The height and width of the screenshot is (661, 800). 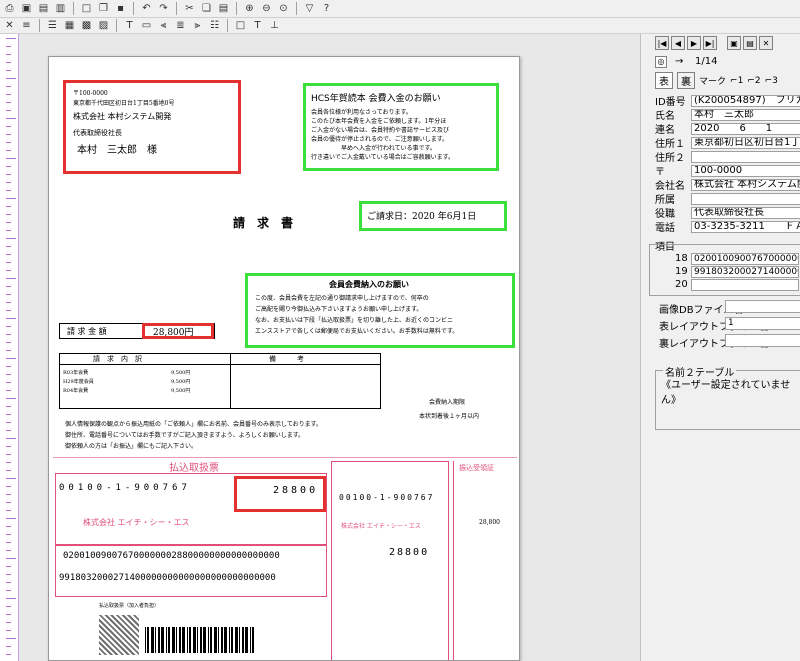 I want to click on barcode-label: 払込取扱票（加入者負担）, so click(x=129, y=606).